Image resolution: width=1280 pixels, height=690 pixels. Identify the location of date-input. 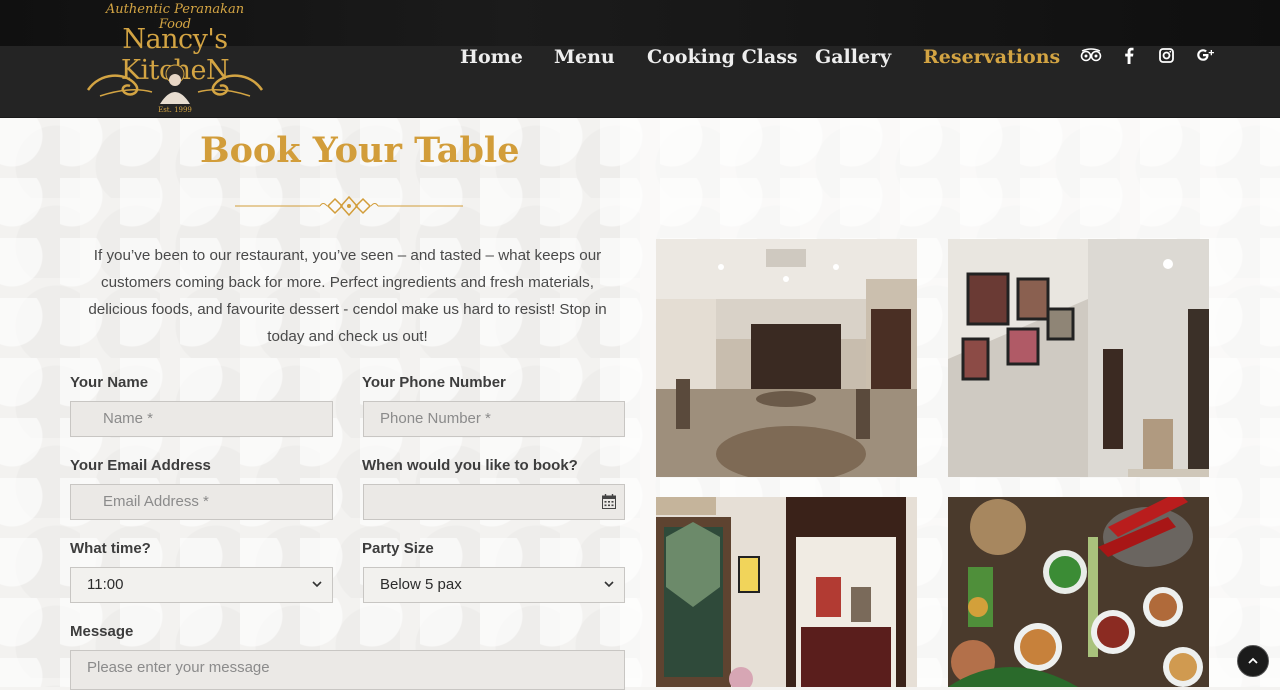
(494, 502).